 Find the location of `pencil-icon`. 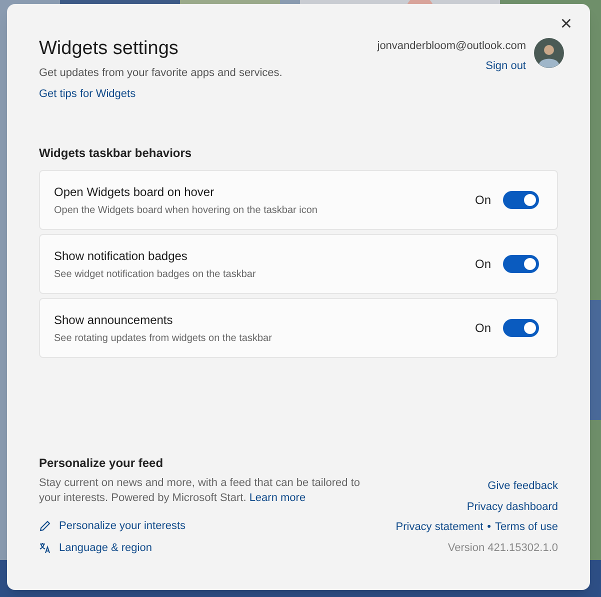

pencil-icon is located at coordinates (45, 526).